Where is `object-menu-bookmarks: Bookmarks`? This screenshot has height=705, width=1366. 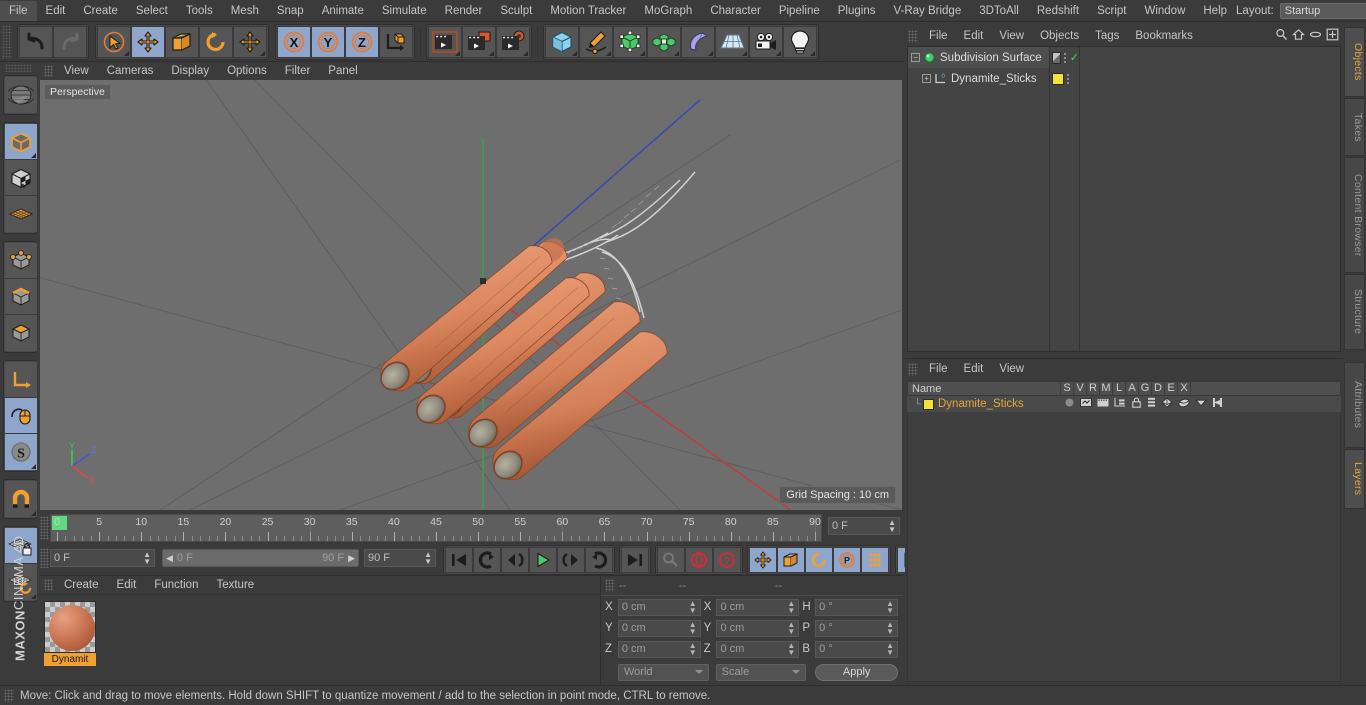
object-menu-bookmarks: Bookmarks is located at coordinates (1164, 36).